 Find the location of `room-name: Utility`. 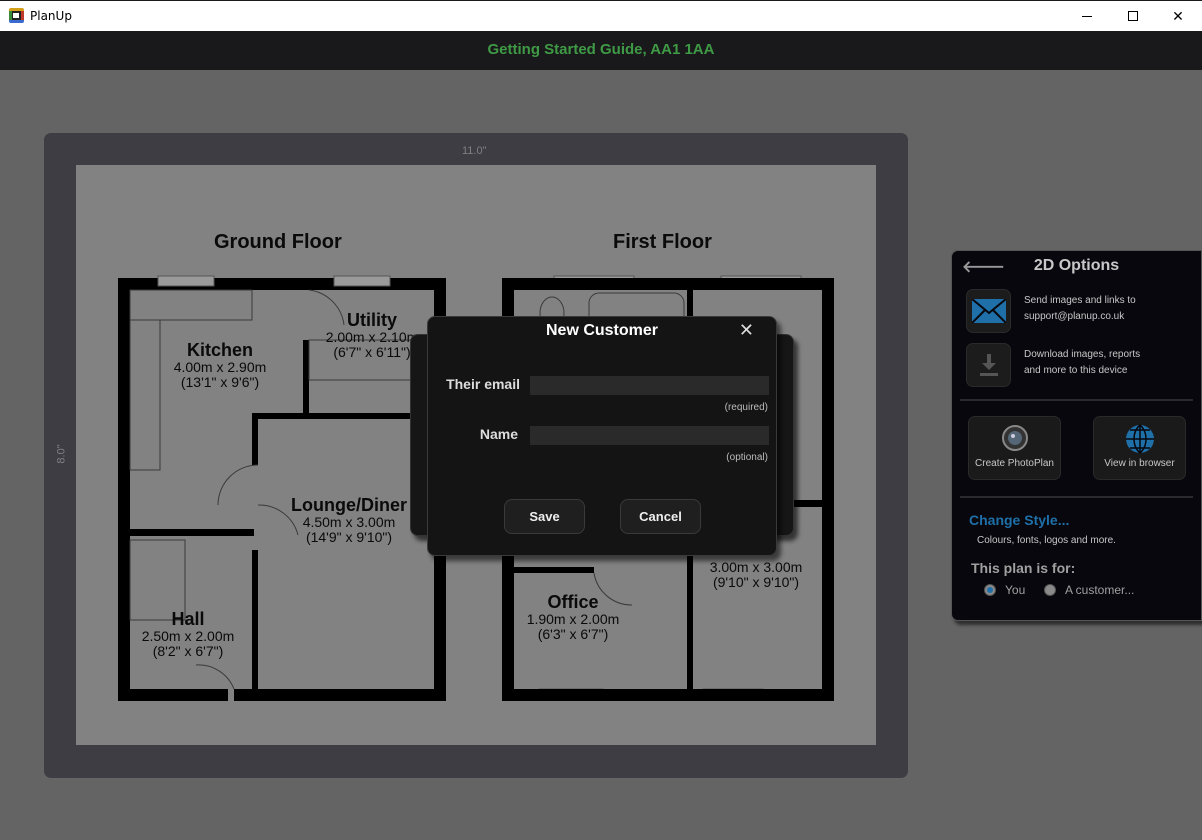

room-name: Utility is located at coordinates (371, 320).